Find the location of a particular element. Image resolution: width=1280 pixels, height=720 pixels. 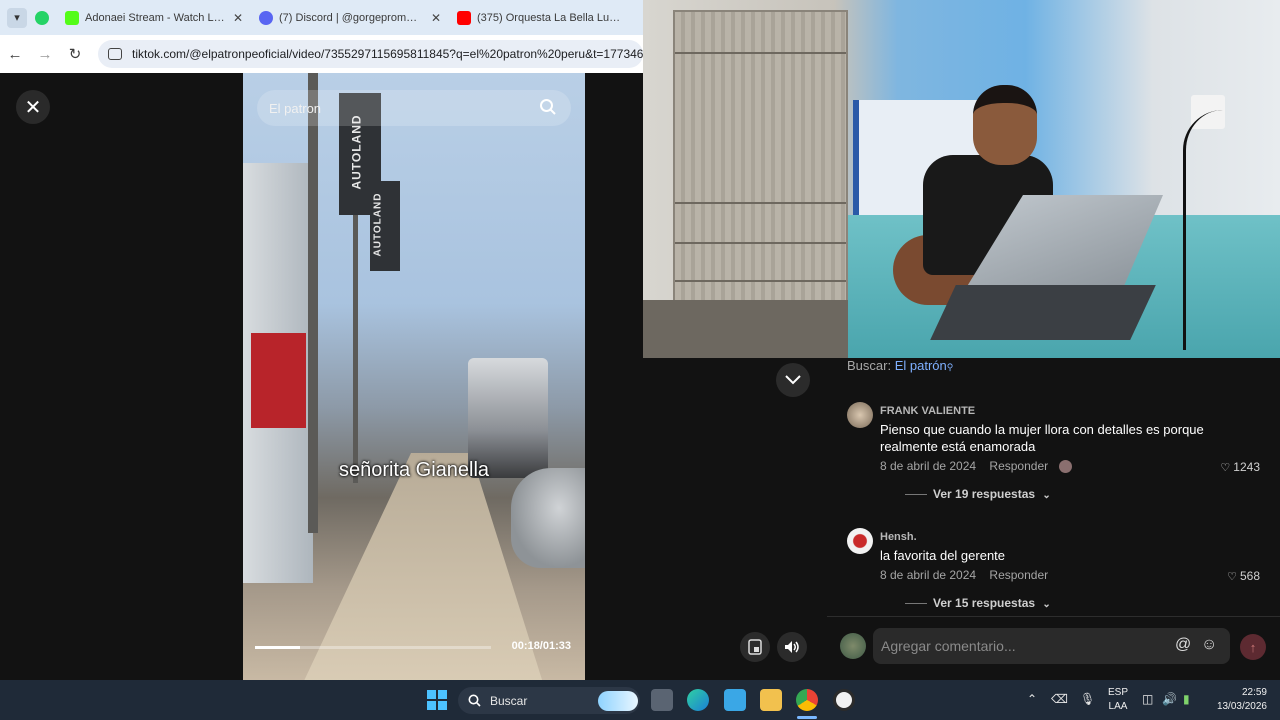

windows-start-icon is located at coordinates (437, 700).